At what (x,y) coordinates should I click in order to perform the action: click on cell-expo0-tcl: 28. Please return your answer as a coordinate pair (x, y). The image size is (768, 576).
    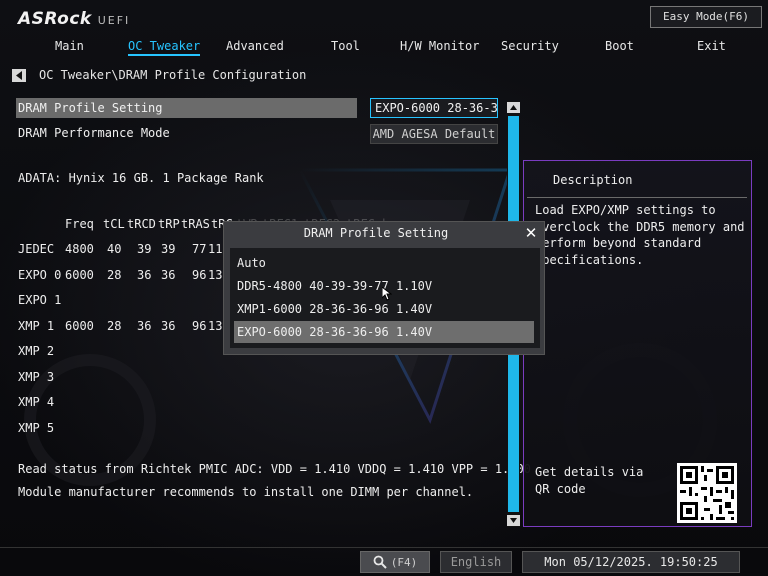
    Looking at the image, I should click on (114, 275).